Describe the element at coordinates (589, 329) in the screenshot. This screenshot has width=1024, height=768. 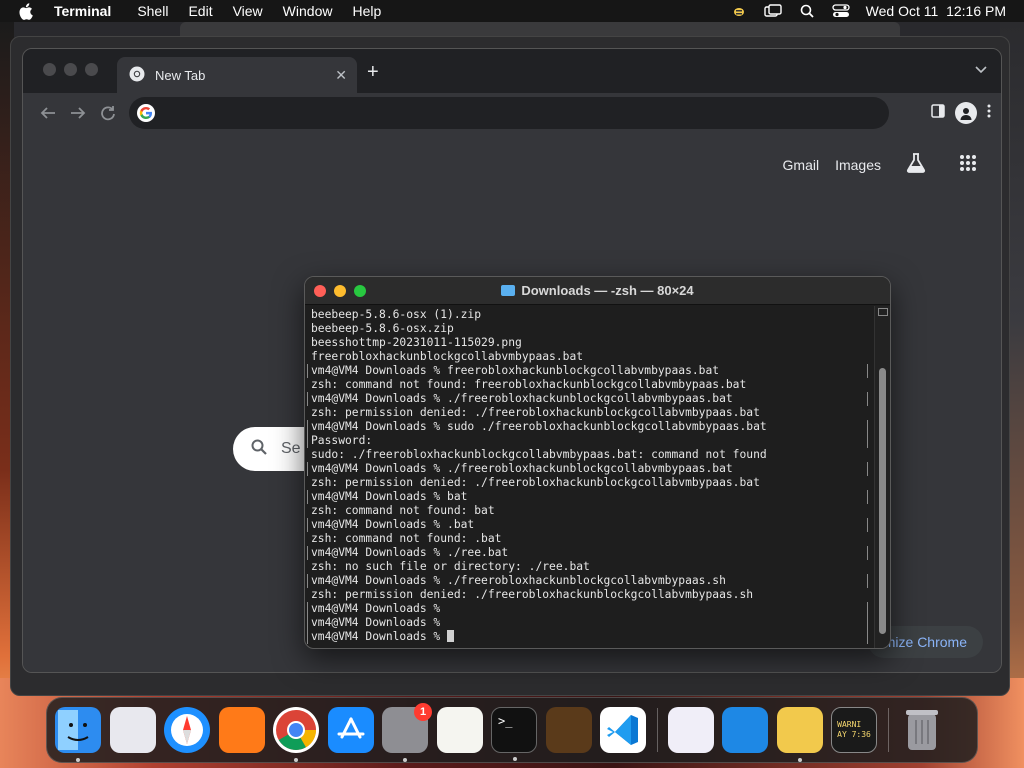
I see `terminal-line: beebeep-5.8.6-osx.zip` at that location.